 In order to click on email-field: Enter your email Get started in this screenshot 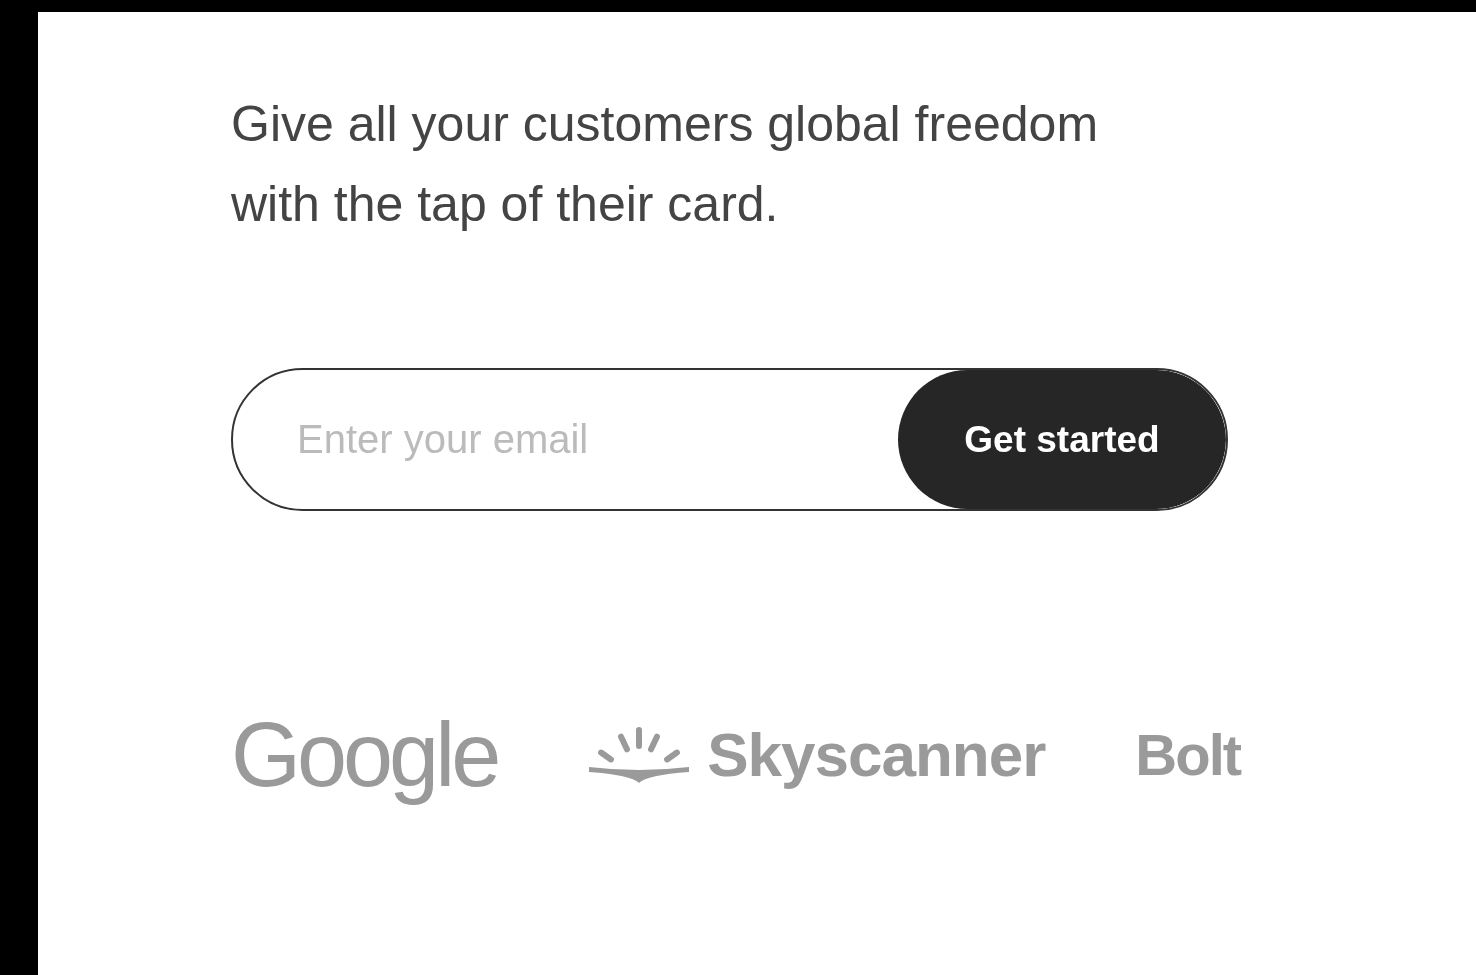, I will do `click(729, 439)`.